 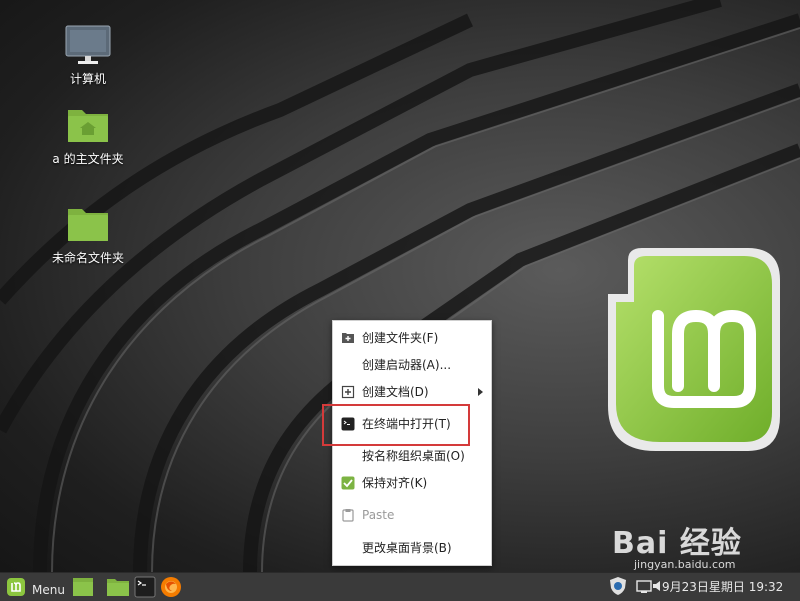 I want to click on checkbox-checked-icon, so click(x=348, y=483).